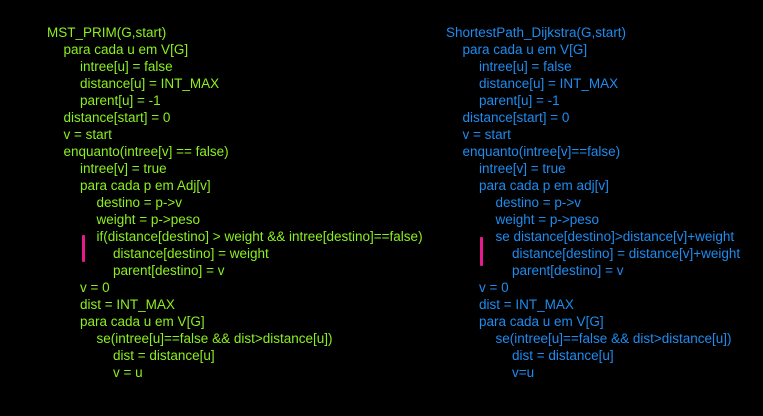 The height and width of the screenshot is (416, 763). What do you see at coordinates (494, 287) in the screenshot?
I see `dijkstra-code-line: v = 0` at bounding box center [494, 287].